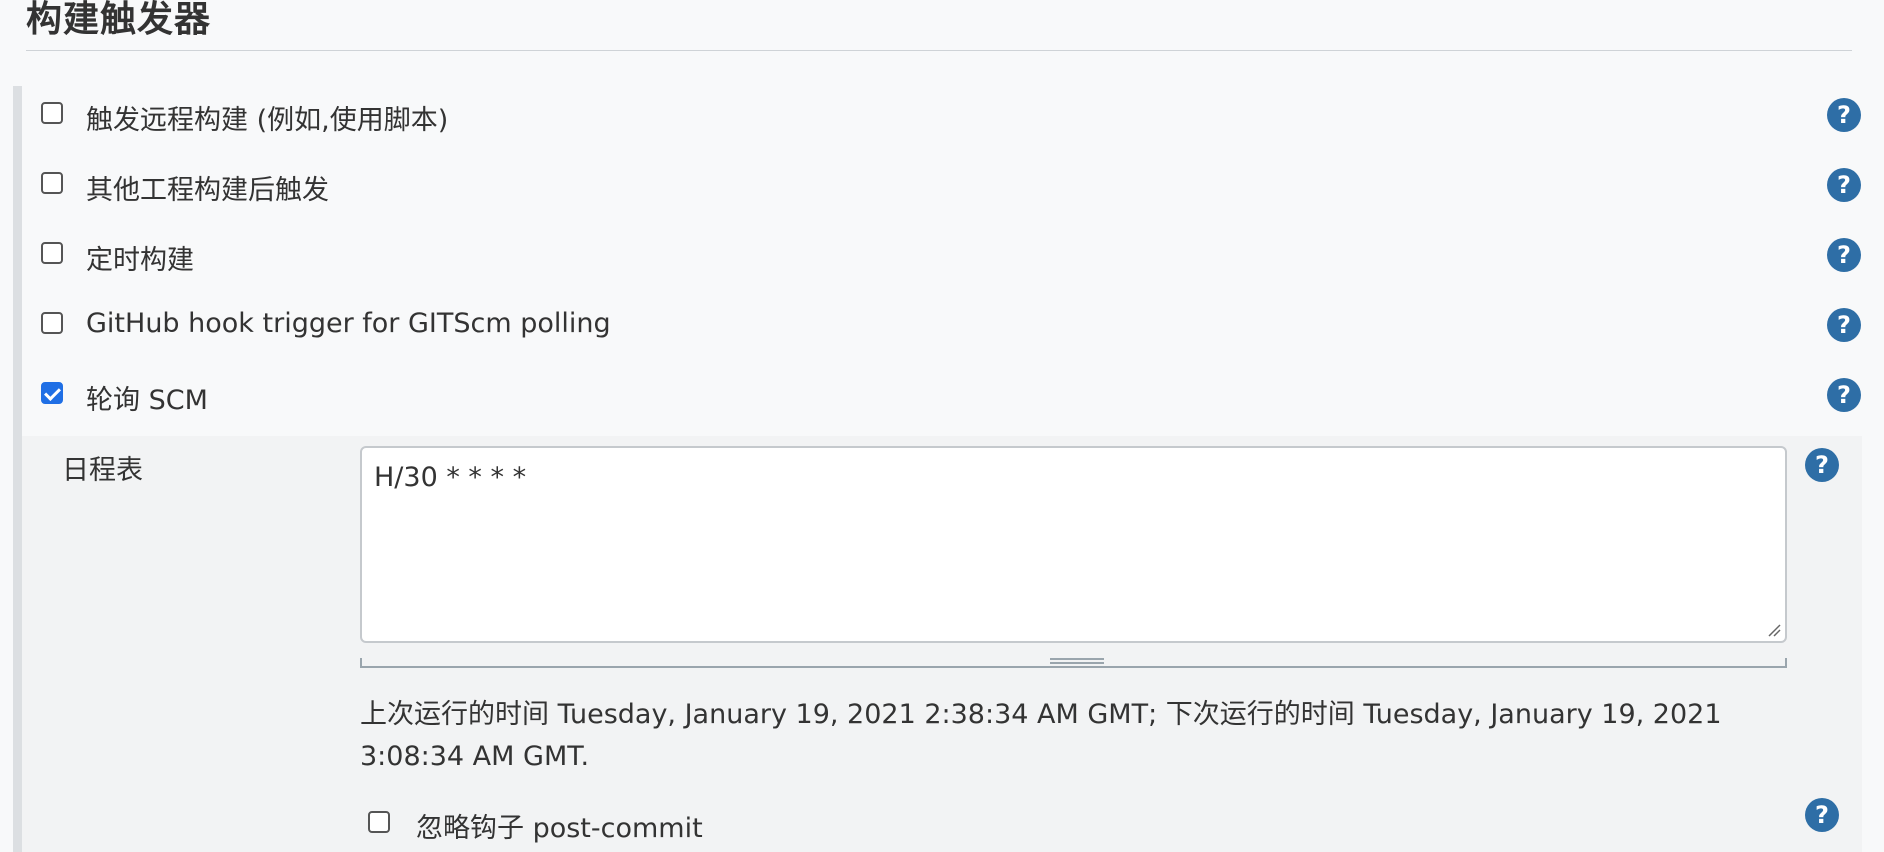  I want to click on ignore-post-commit-row: 忽略钩子 post-commit, so click(1110, 826).